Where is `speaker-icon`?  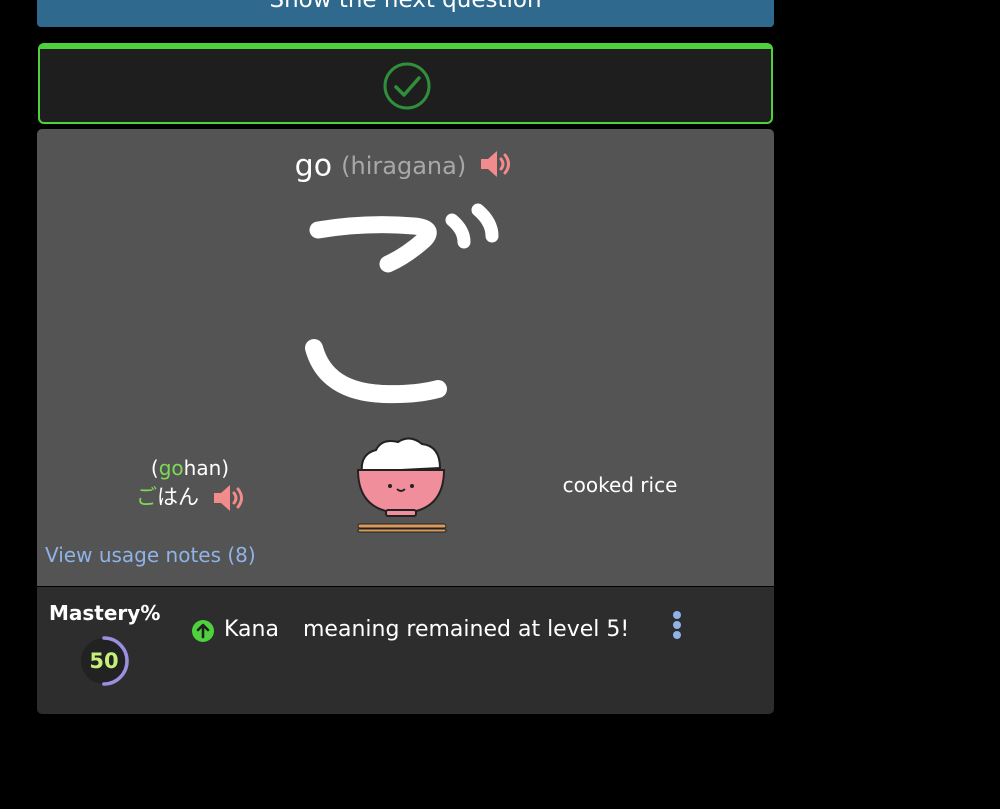 speaker-icon is located at coordinates (497, 166).